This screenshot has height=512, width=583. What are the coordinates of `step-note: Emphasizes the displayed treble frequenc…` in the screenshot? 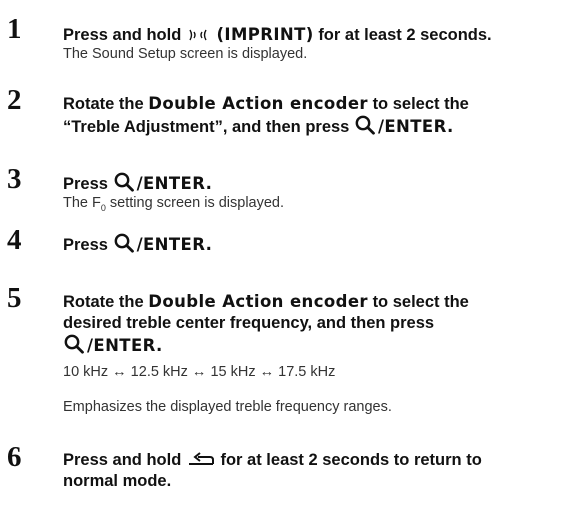 It's located at (227, 407).